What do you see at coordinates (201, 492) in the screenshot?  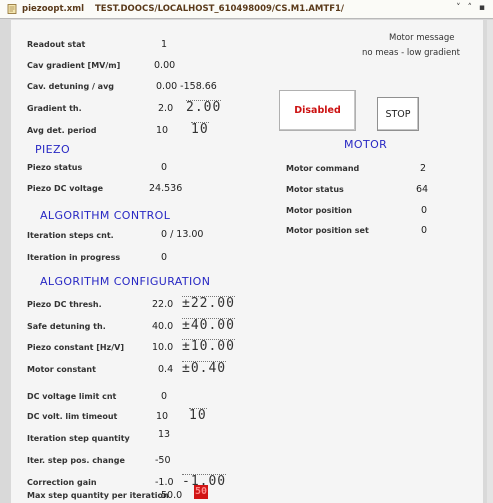 I see `max-step-quantity-alarm-field: 50` at bounding box center [201, 492].